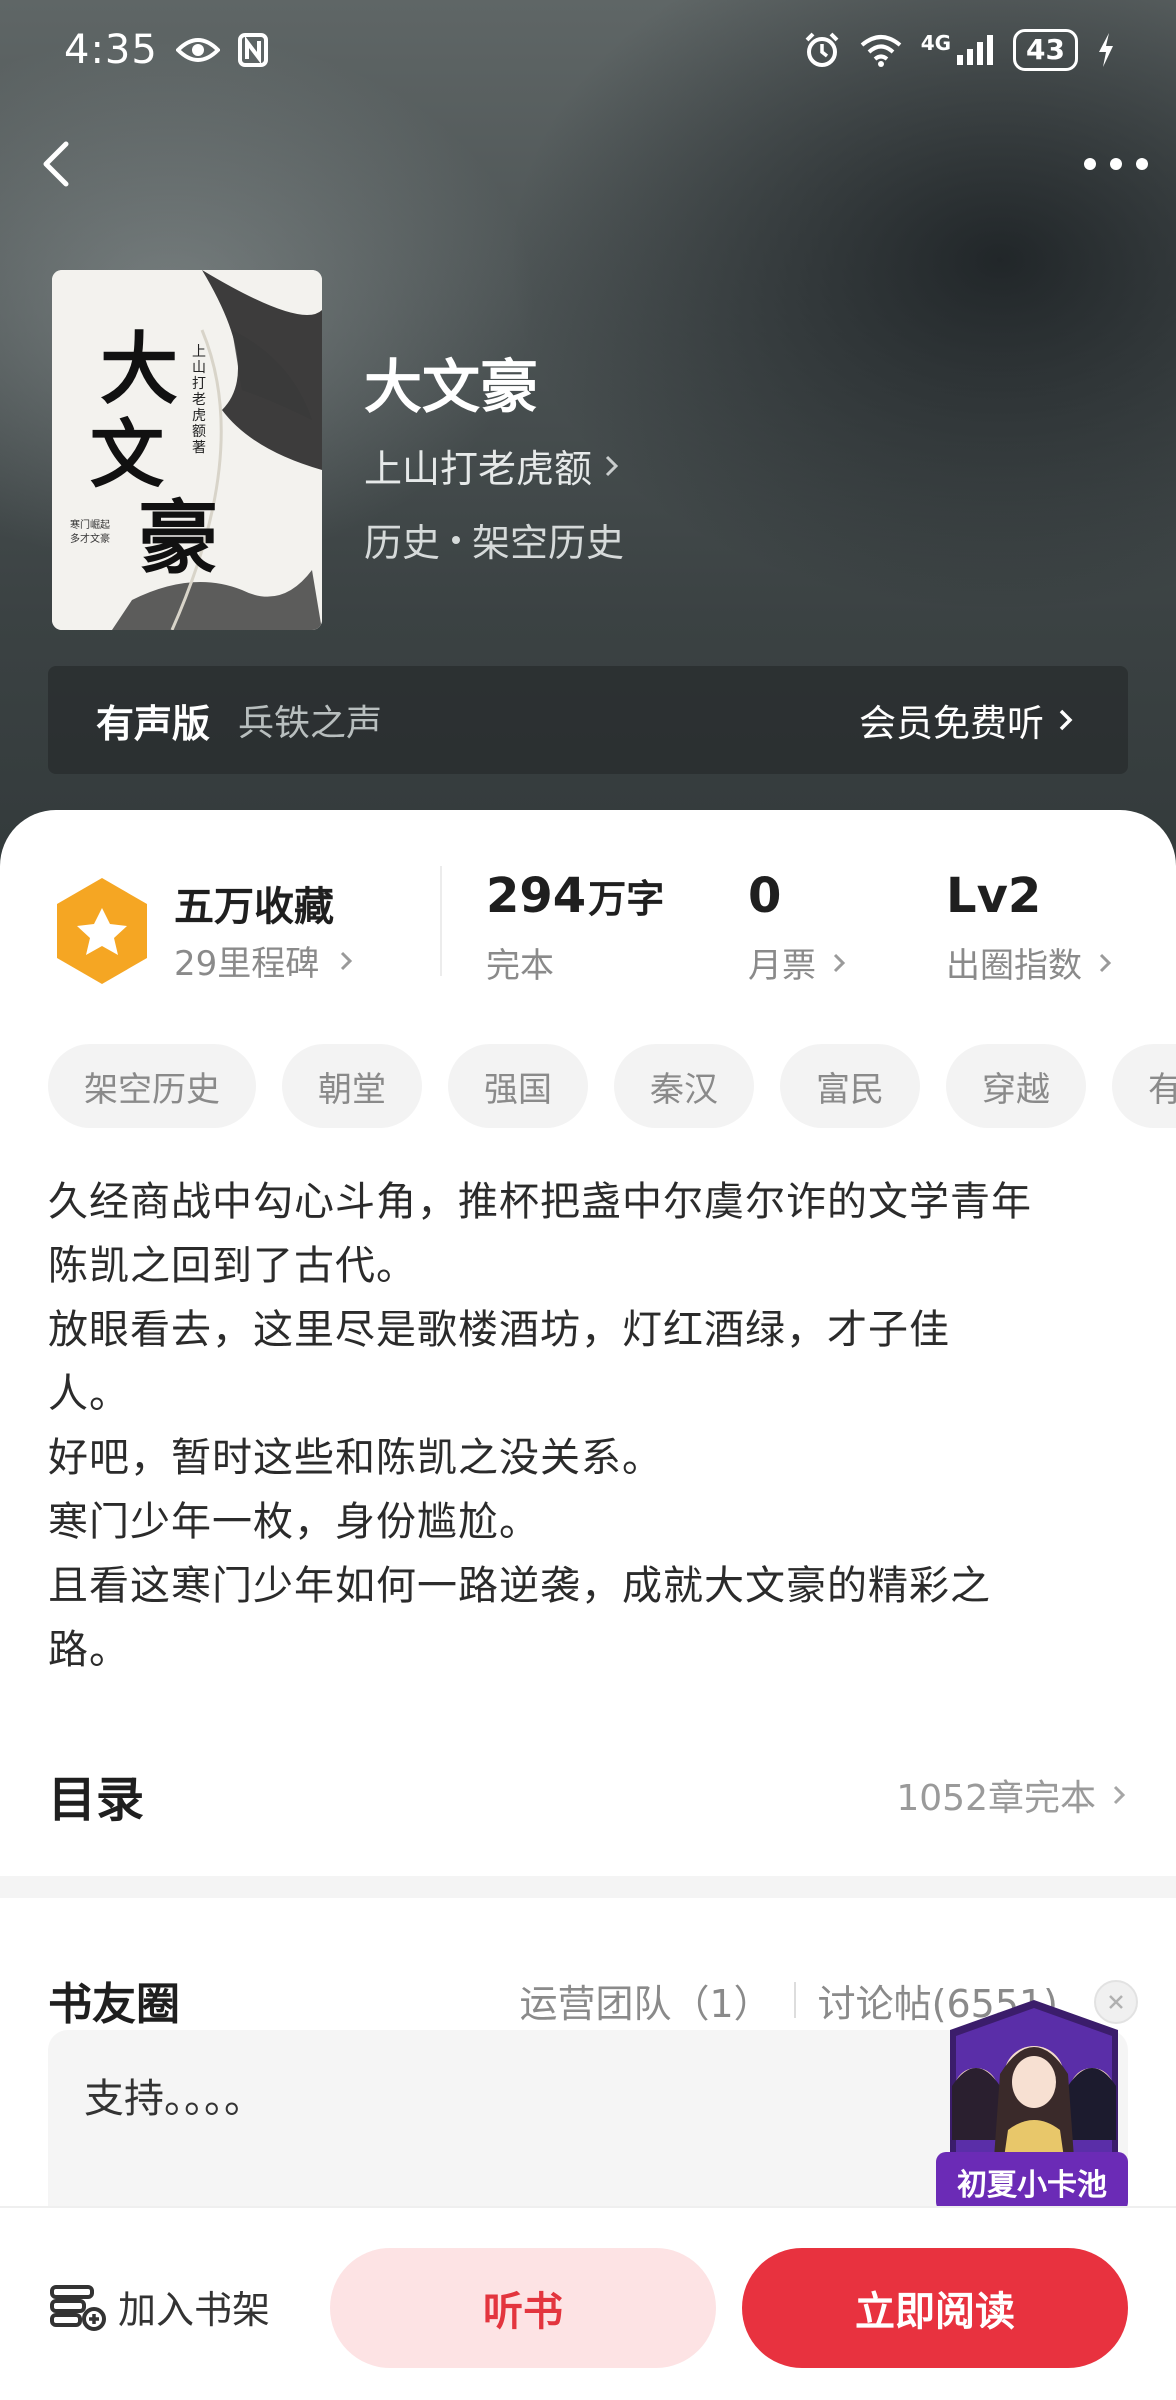 The height and width of the screenshot is (2400, 1176). I want to click on cover-title-char-2: 文, so click(127, 455).